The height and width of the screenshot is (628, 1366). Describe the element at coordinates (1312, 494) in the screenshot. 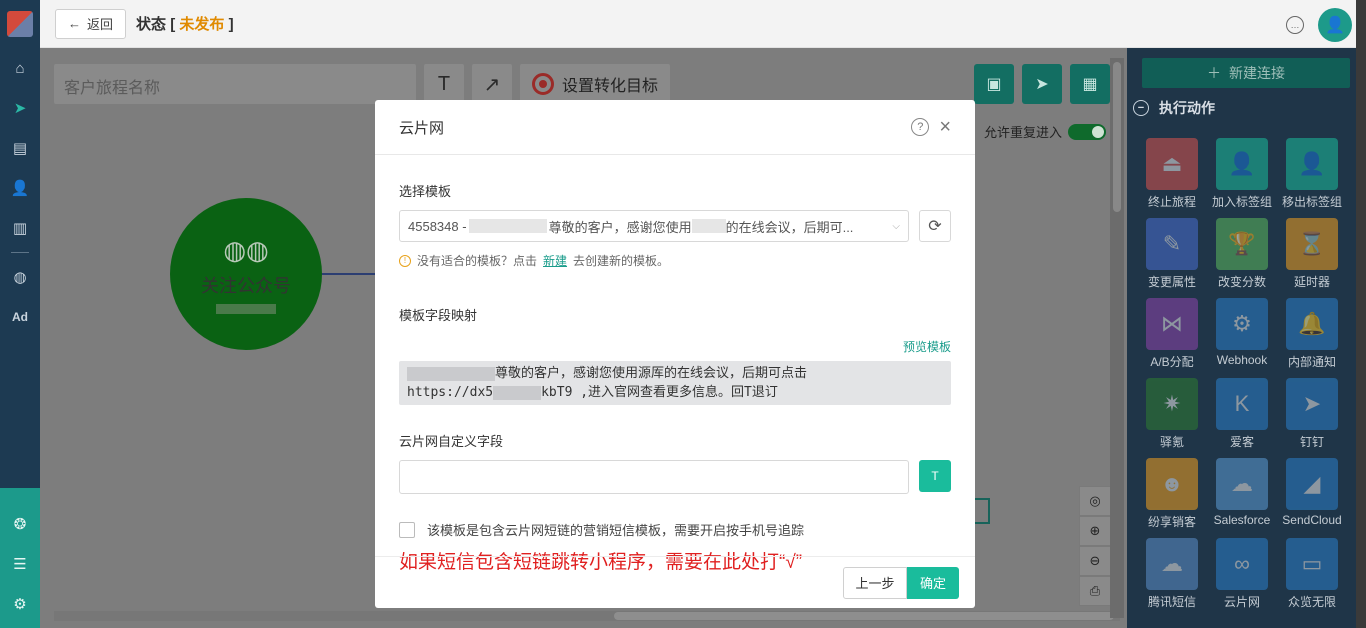

I see `action-item: ◢ SendCloud` at that location.